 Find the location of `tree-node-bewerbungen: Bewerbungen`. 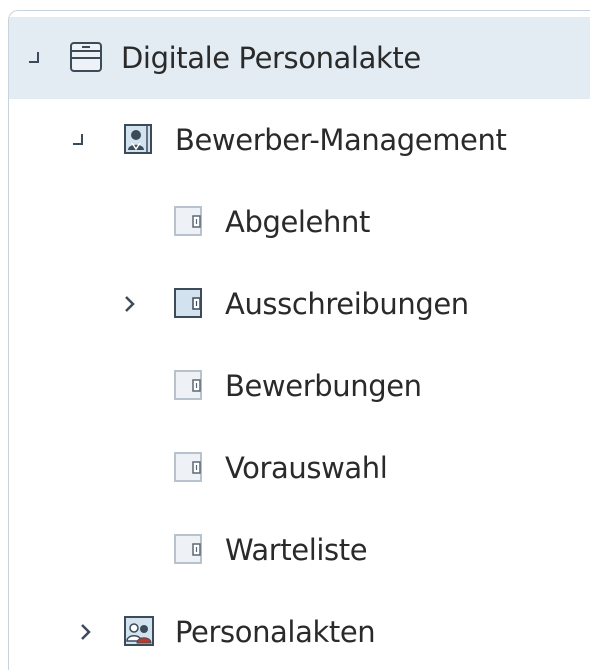

tree-node-bewerbungen: Bewerbungen is located at coordinates (299, 386).